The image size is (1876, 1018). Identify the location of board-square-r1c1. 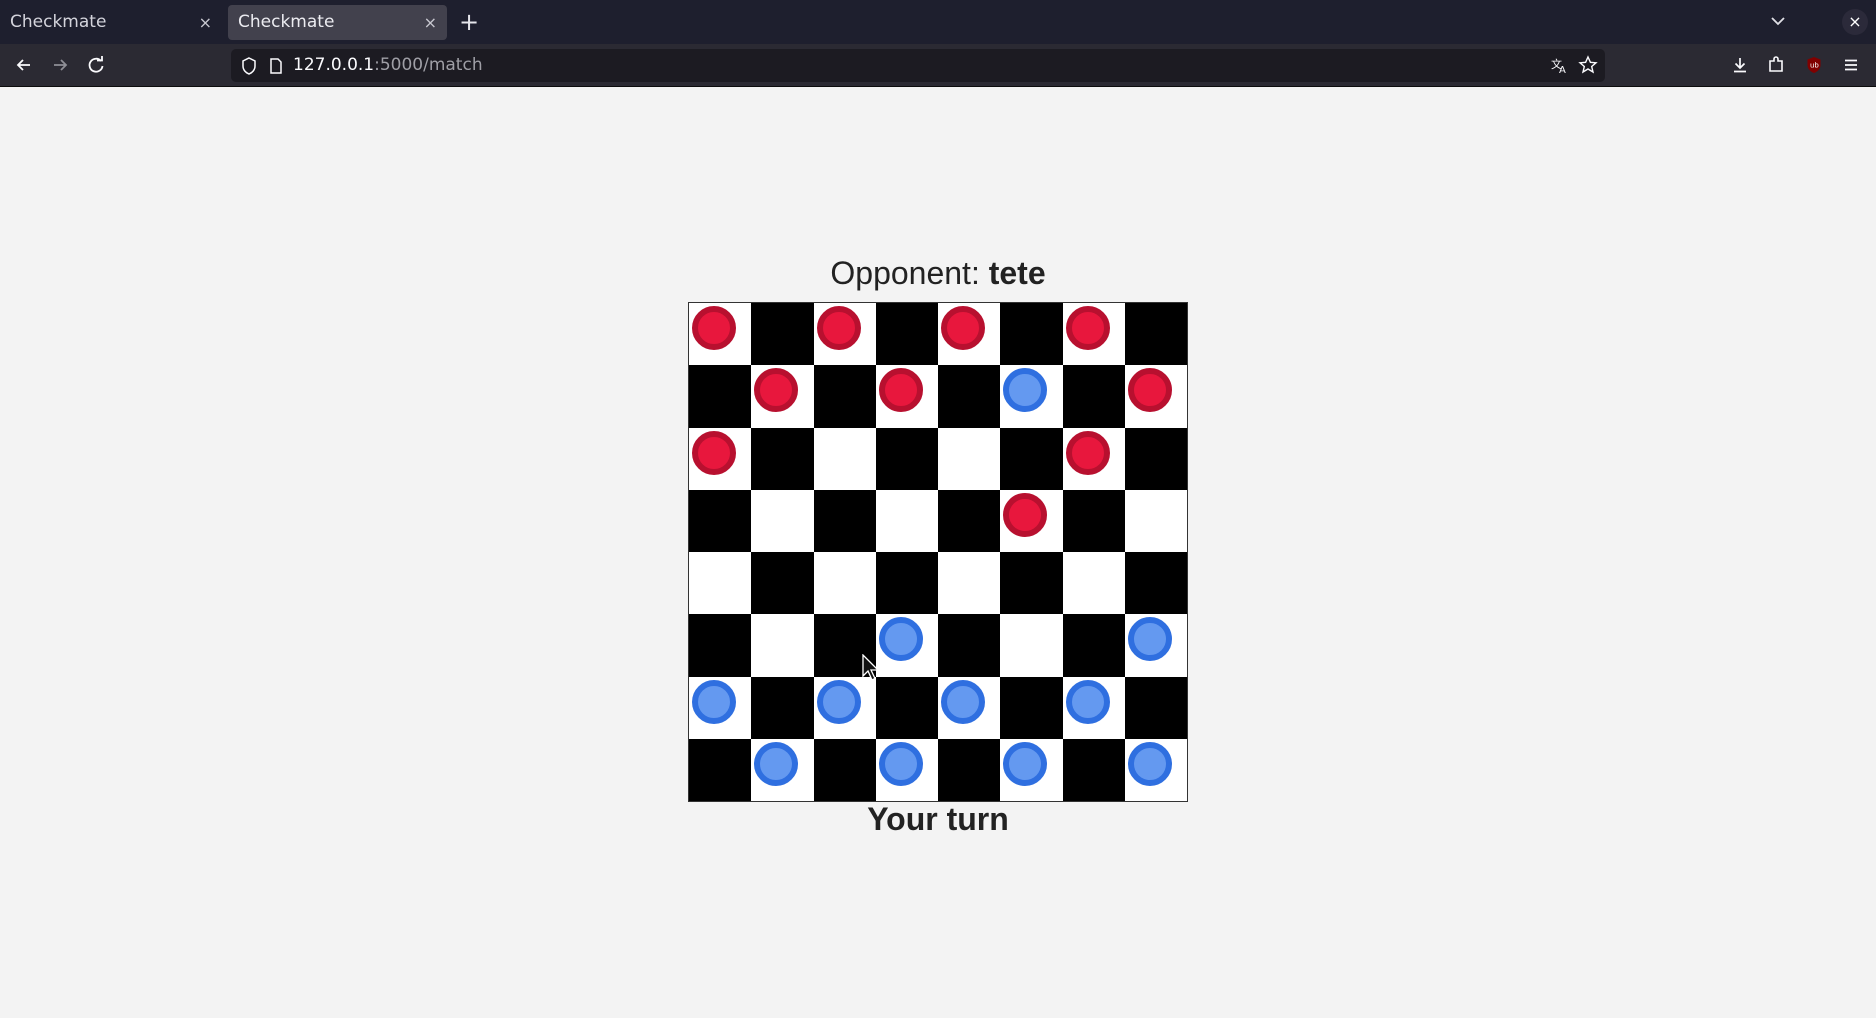
(782, 396).